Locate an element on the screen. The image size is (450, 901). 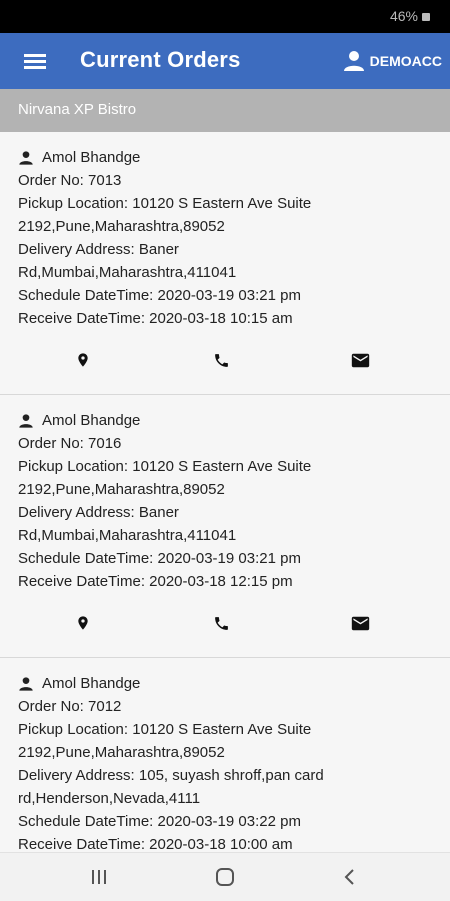
hamburger-menu-icon is located at coordinates (35, 61).